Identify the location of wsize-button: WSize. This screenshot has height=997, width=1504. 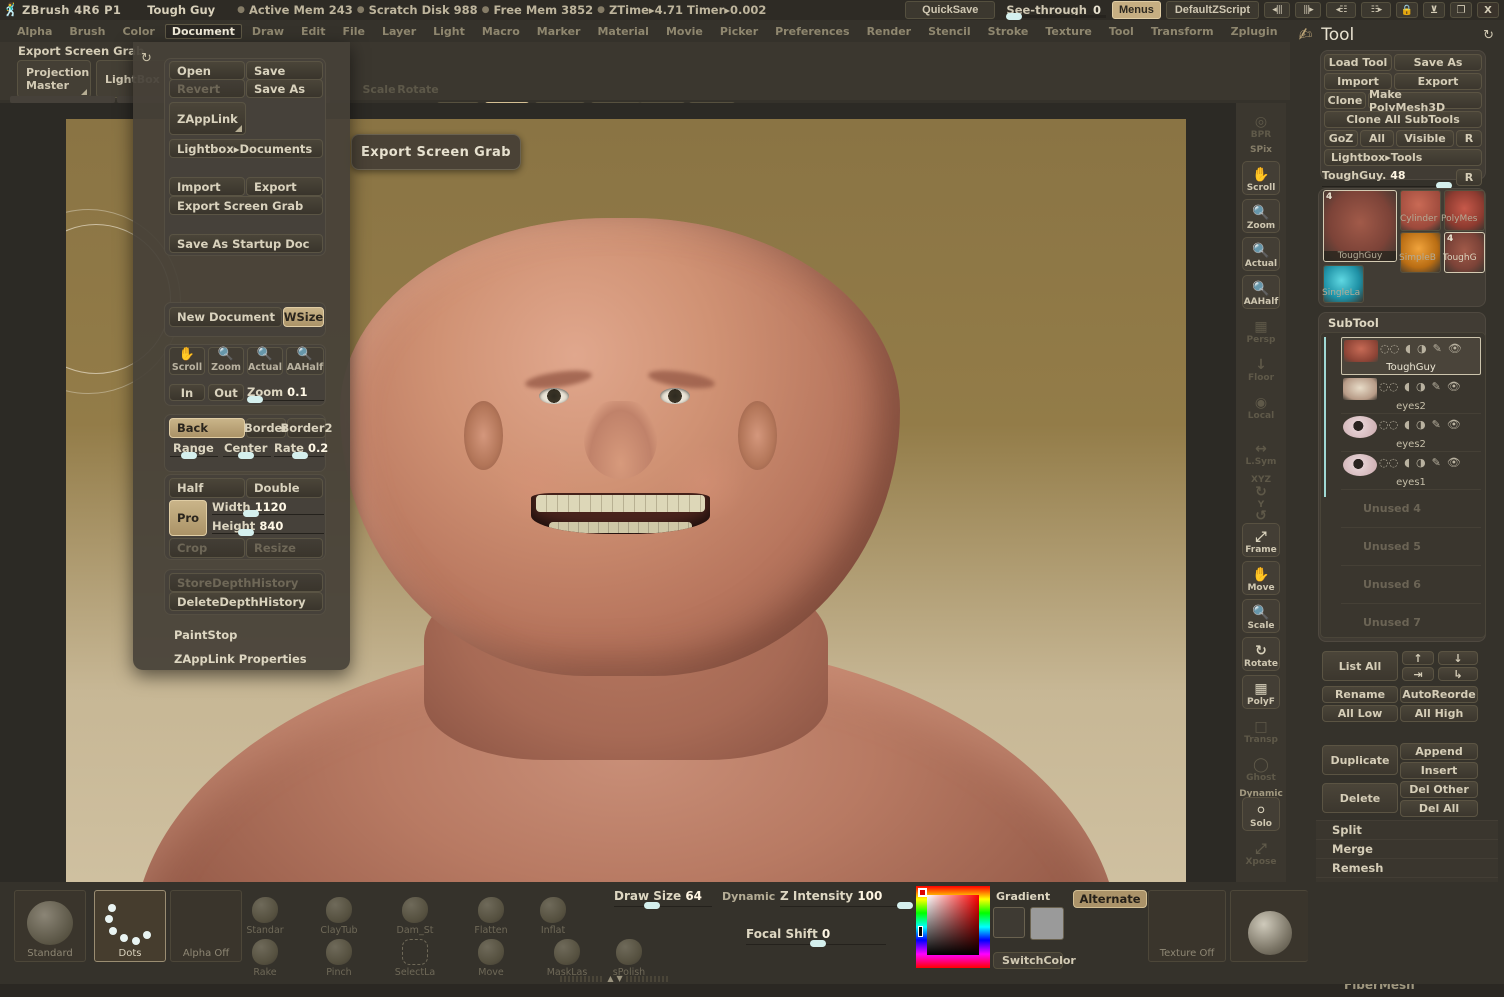
(303, 317).